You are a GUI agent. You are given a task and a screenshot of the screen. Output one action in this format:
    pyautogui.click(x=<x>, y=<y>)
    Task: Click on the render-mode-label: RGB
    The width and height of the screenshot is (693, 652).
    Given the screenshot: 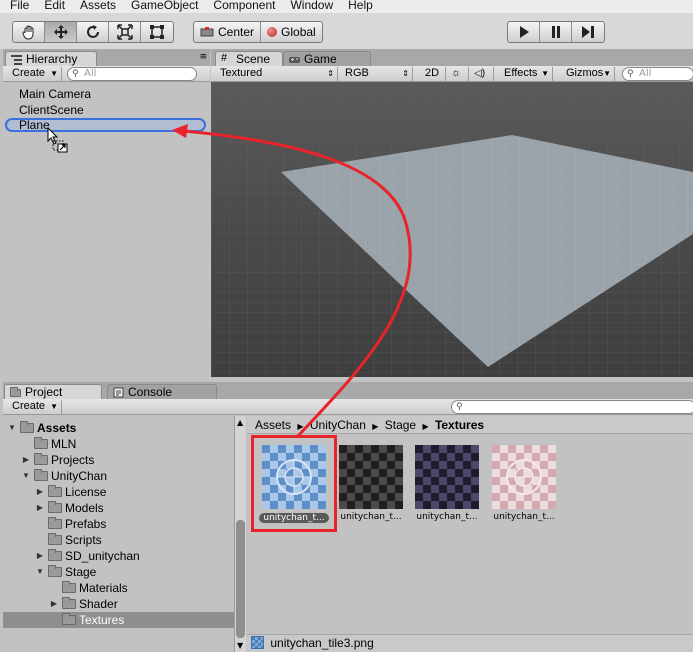 What is the action you would take?
    pyautogui.click(x=357, y=73)
    